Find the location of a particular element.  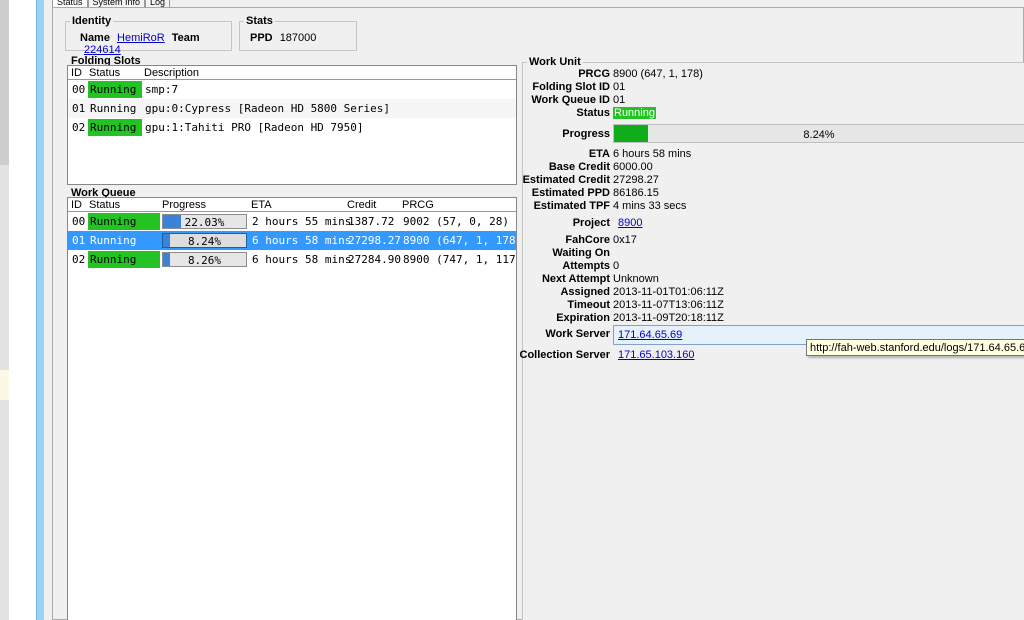

wu-timeout-label: Timeout is located at coordinates (588, 305).